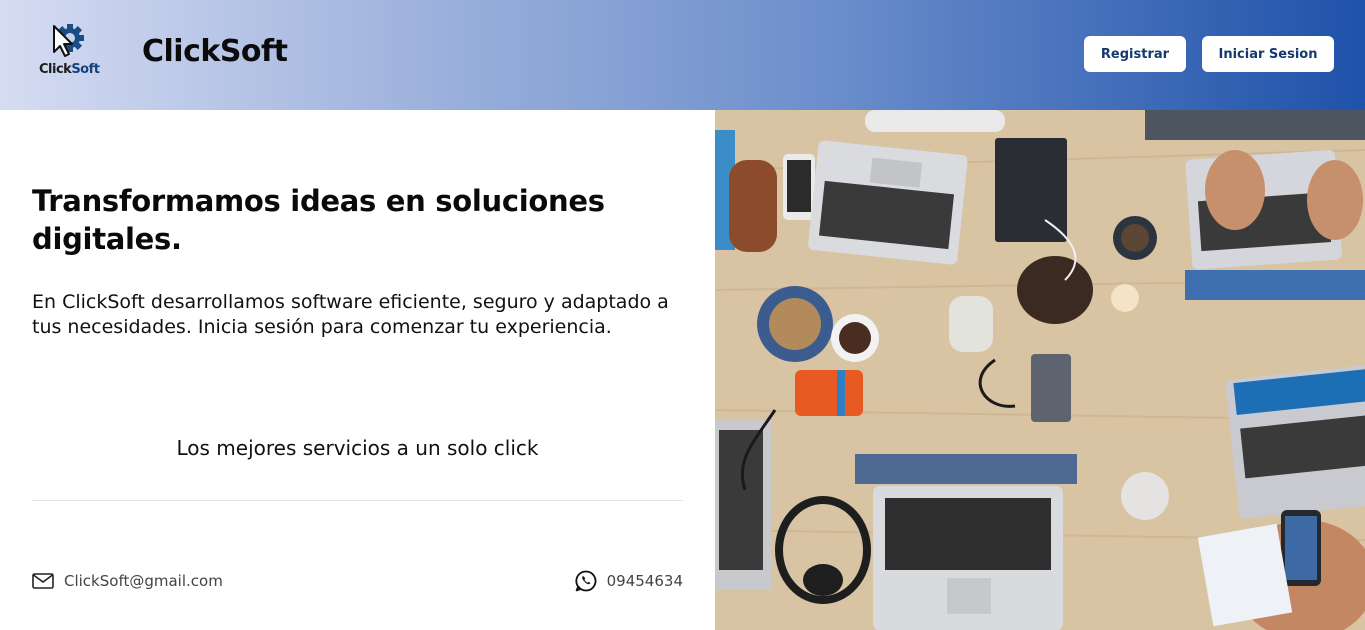  What do you see at coordinates (69, 69) in the screenshot?
I see `logo-wordmark: ClickSoft` at bounding box center [69, 69].